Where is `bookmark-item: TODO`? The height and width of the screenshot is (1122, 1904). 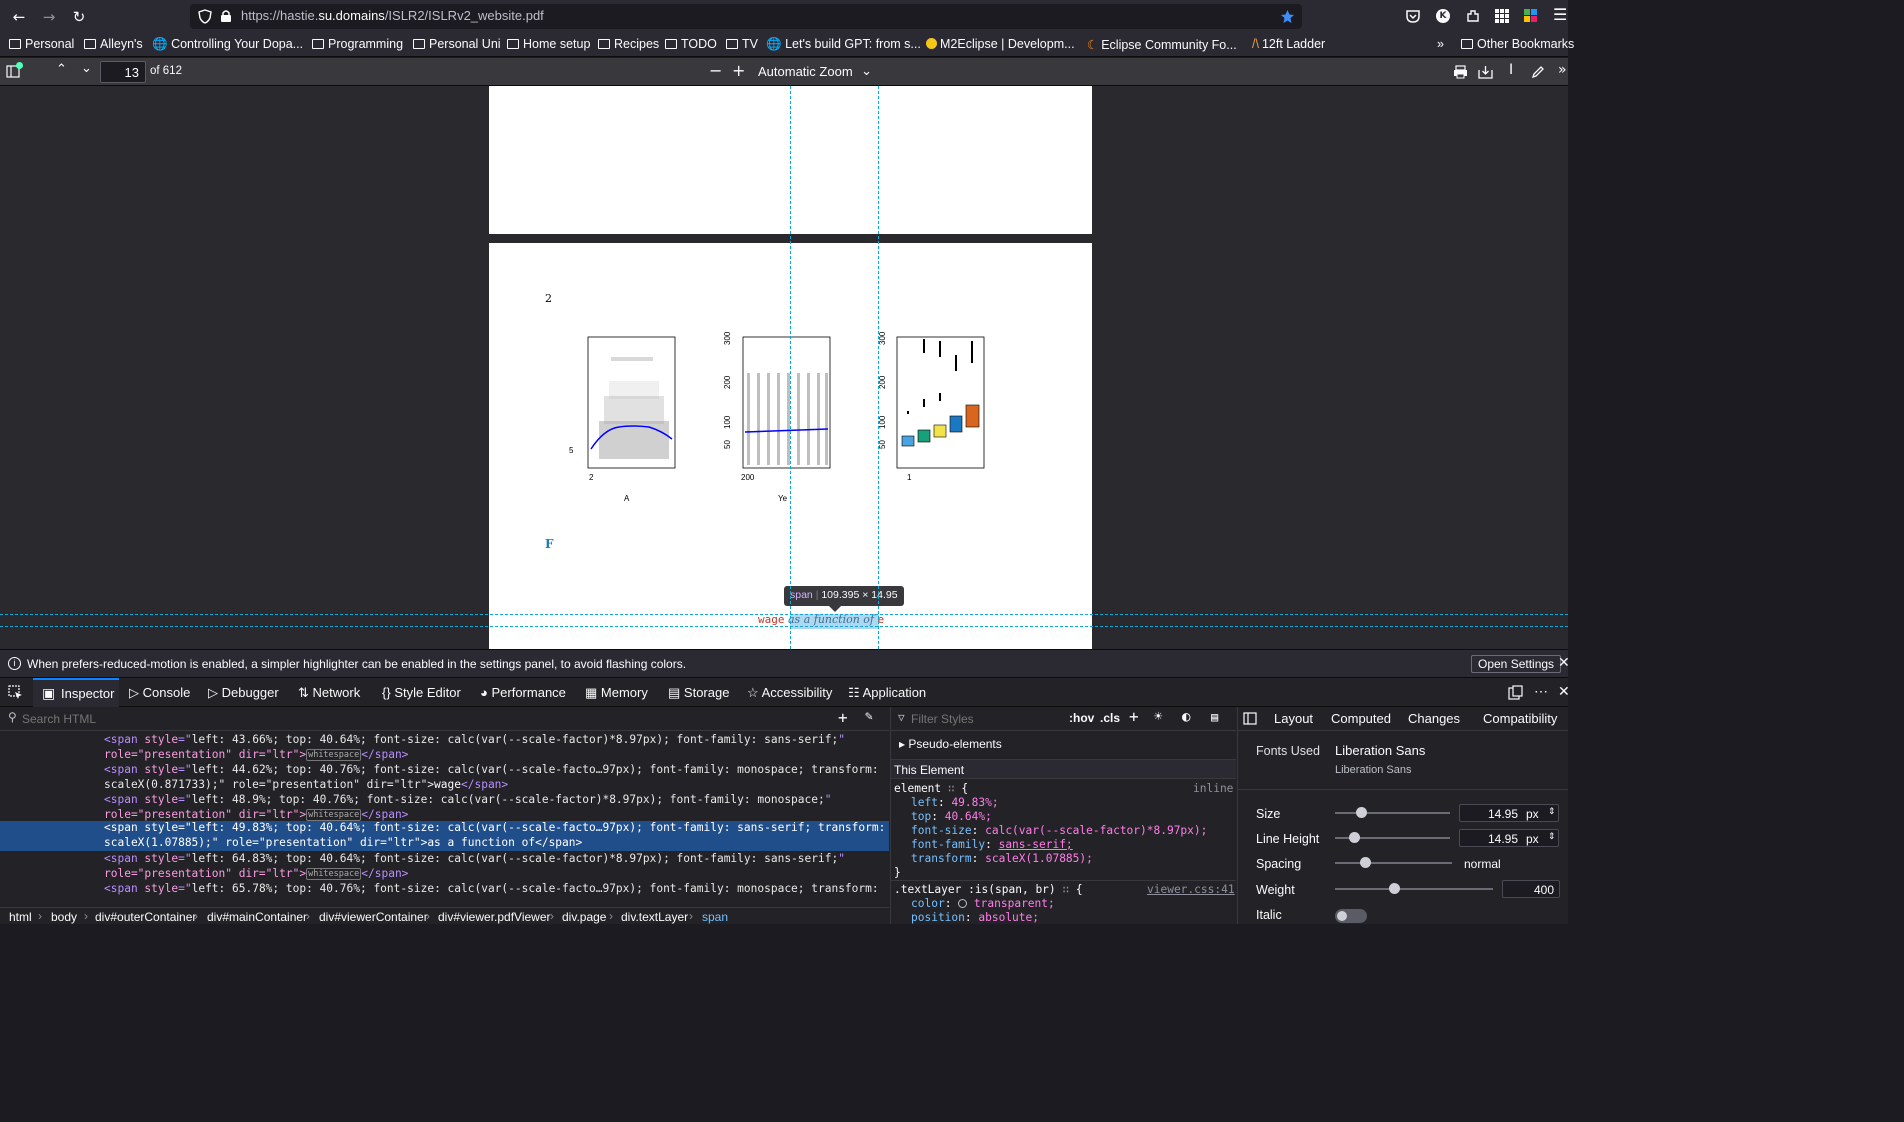
bookmark-item: TODO is located at coordinates (691, 44).